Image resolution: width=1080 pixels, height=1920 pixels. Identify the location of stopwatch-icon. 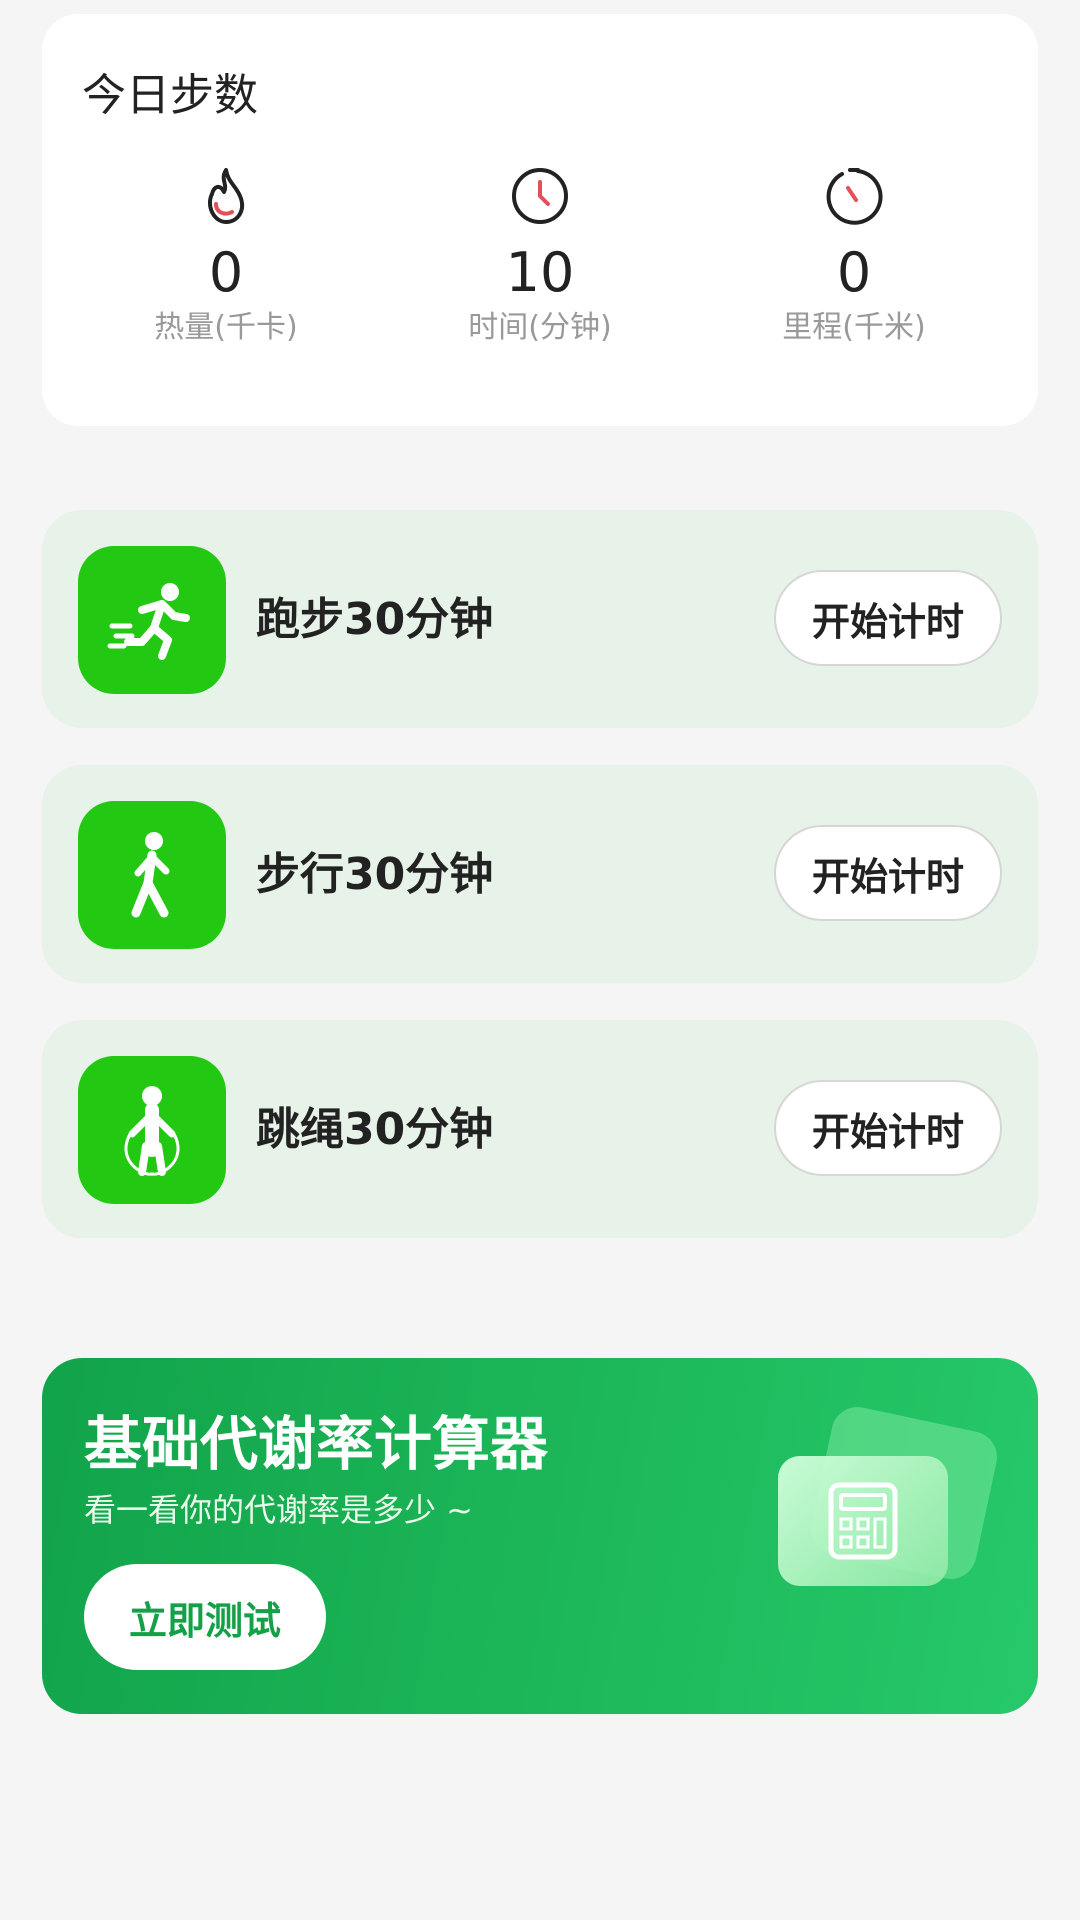
(854, 196).